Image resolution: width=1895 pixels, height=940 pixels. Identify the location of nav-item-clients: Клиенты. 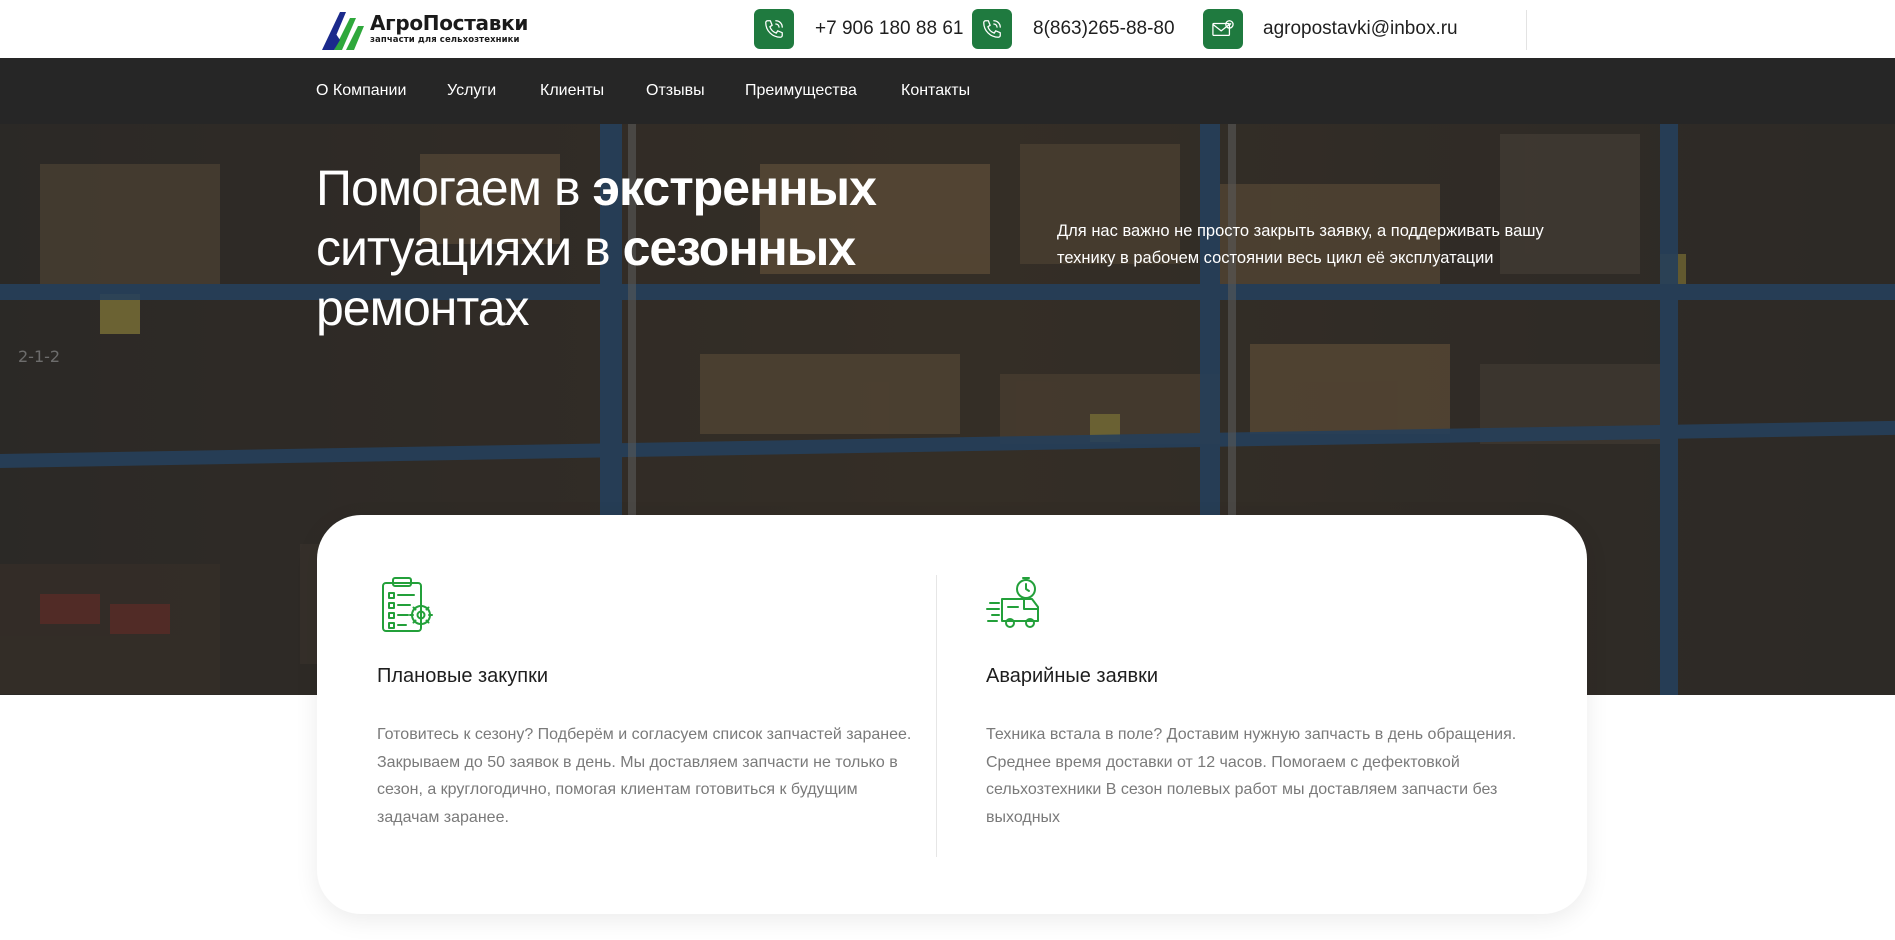
(572, 91).